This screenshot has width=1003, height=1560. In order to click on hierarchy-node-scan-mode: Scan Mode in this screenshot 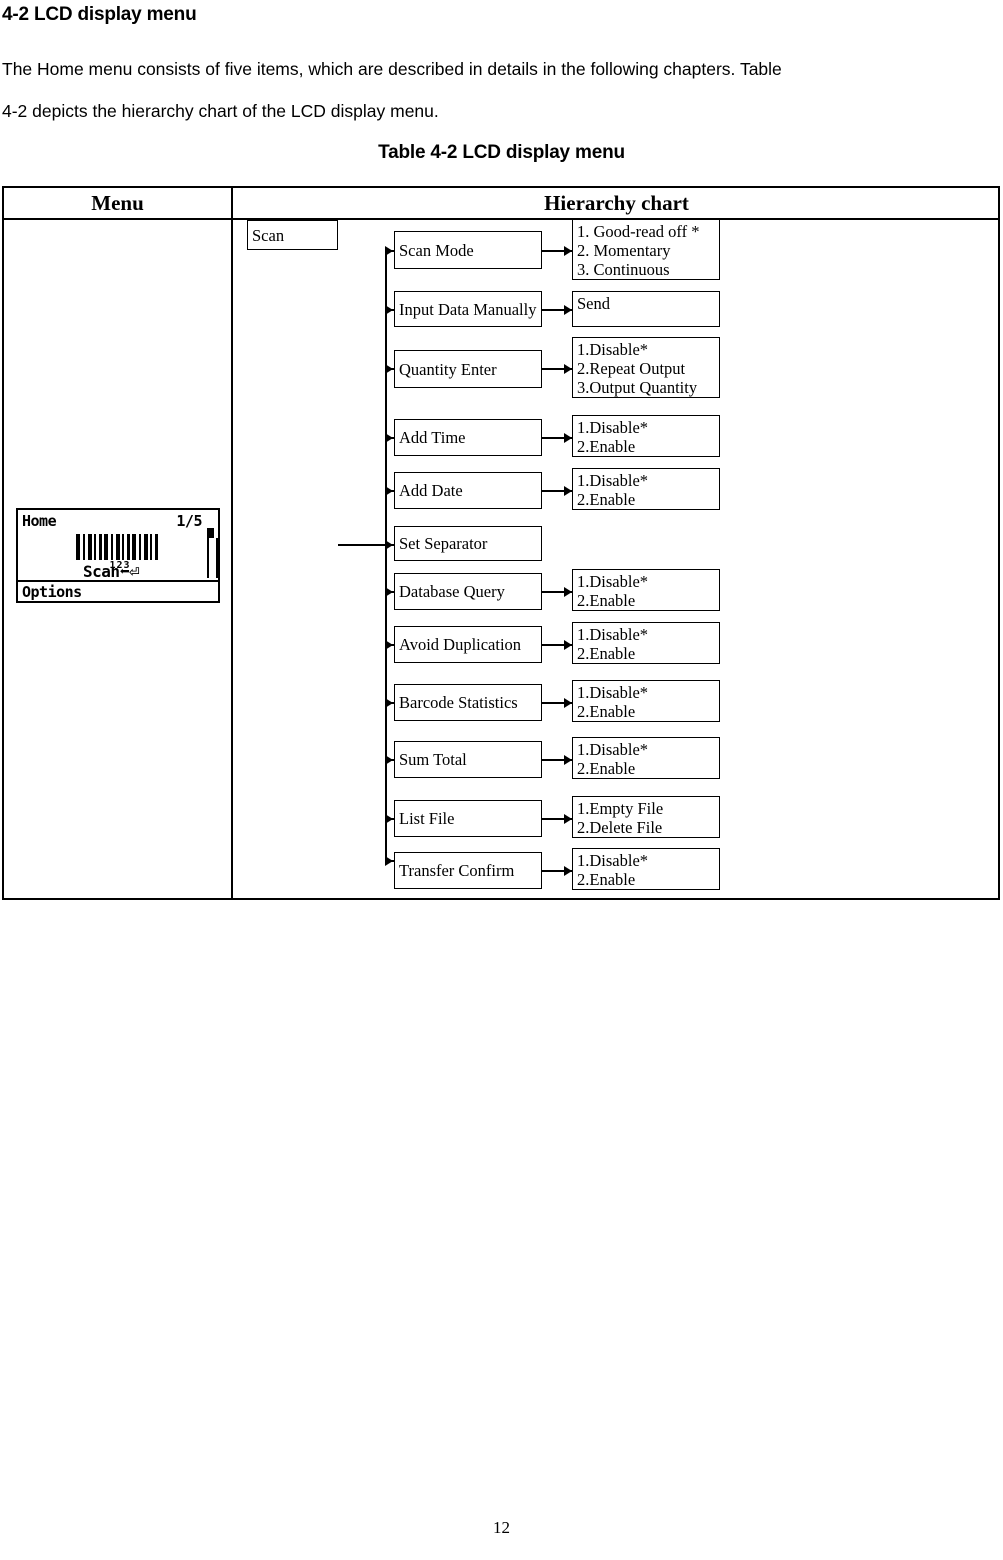, I will do `click(468, 250)`.